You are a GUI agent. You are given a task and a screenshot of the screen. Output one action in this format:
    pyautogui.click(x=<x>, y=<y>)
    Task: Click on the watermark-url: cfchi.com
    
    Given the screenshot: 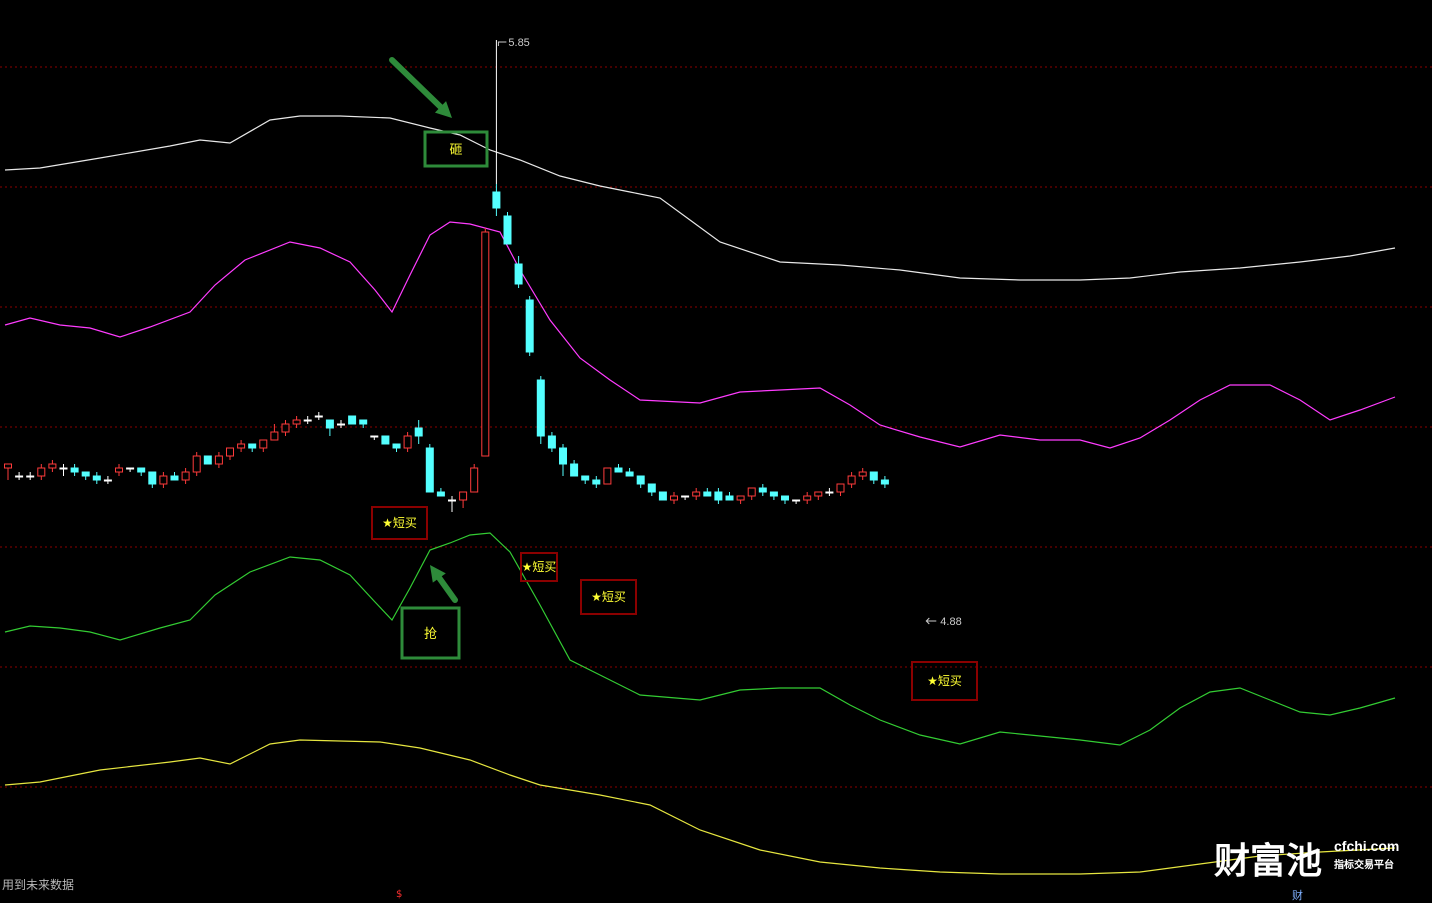 What is the action you would take?
    pyautogui.click(x=1367, y=846)
    